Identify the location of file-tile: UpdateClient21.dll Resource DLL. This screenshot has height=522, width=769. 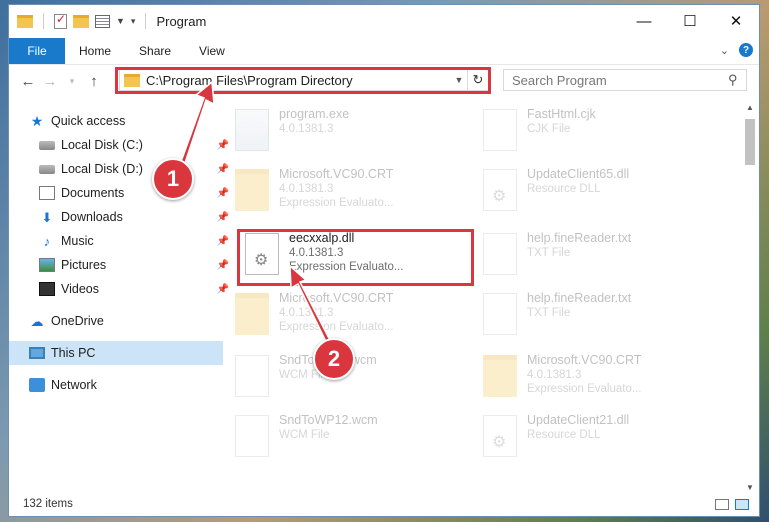
(597, 439).